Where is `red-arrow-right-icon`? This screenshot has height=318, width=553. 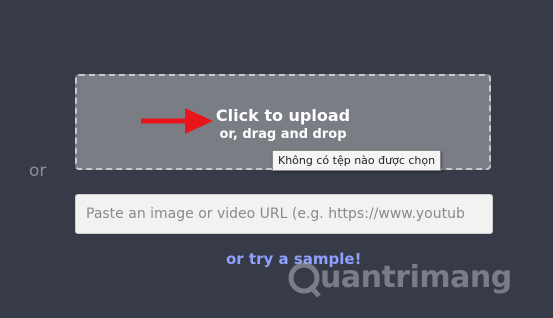 red-arrow-right-icon is located at coordinates (177, 121).